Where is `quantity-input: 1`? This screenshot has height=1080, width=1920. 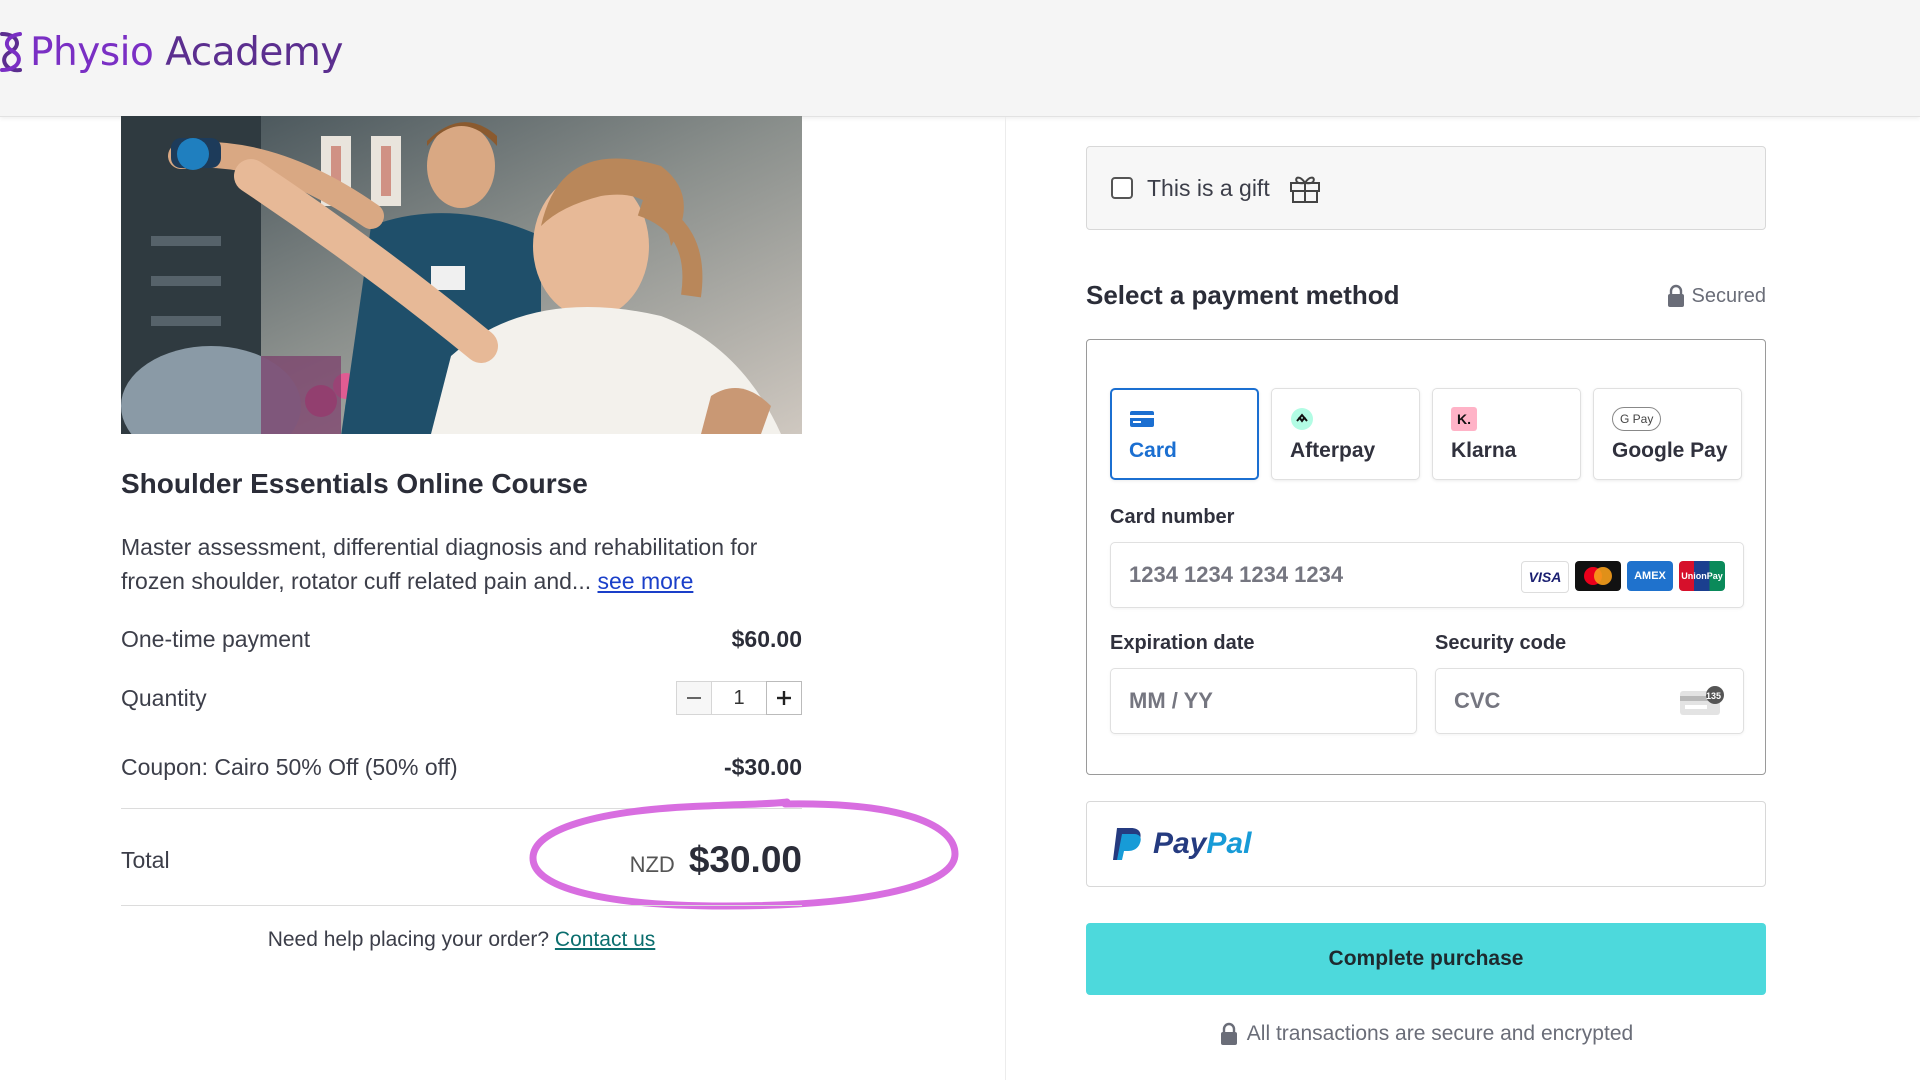
quantity-input: 1 is located at coordinates (739, 698).